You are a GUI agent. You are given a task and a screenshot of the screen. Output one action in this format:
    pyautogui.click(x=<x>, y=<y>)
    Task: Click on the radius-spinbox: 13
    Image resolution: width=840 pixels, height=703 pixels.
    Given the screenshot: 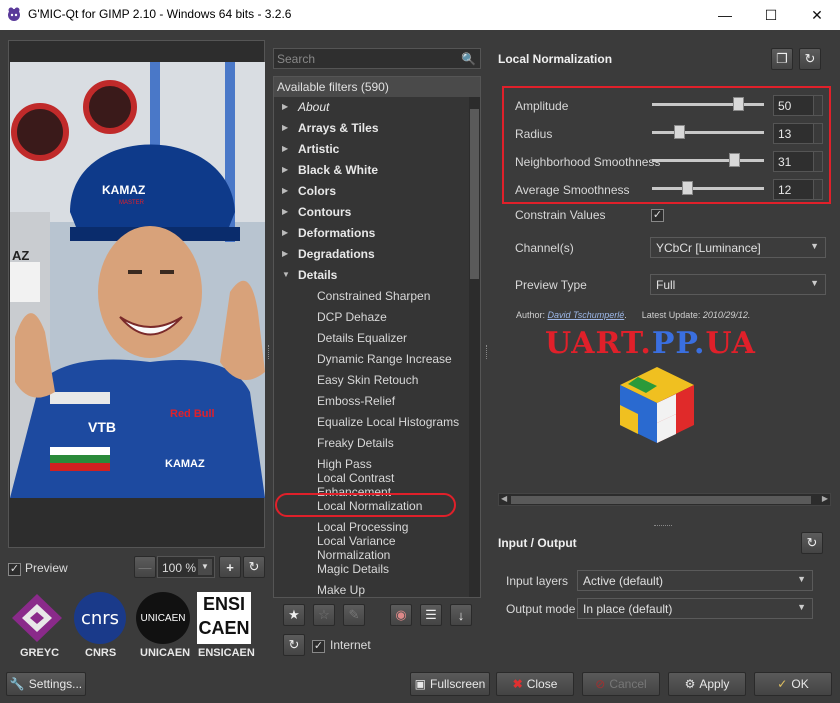 What is the action you would take?
    pyautogui.click(x=798, y=133)
    